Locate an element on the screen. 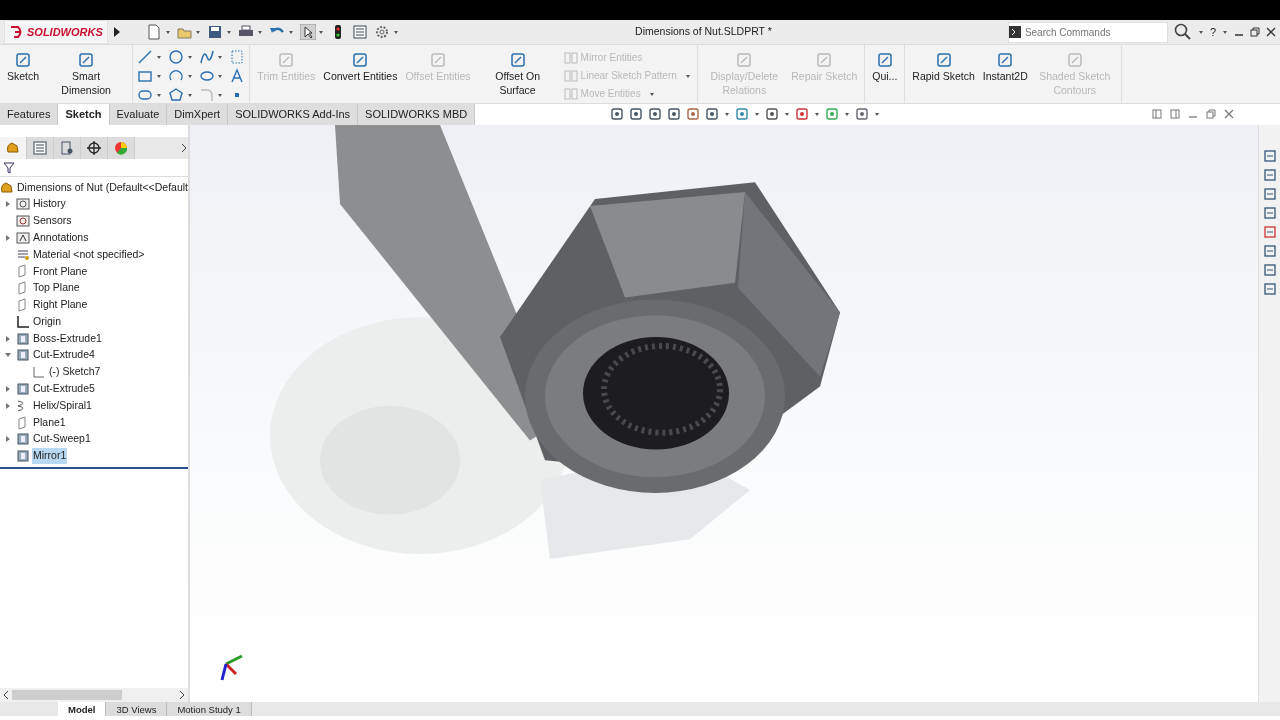 This screenshot has height=720, width=1280. scroll-left-icon is located at coordinates (6, 695).